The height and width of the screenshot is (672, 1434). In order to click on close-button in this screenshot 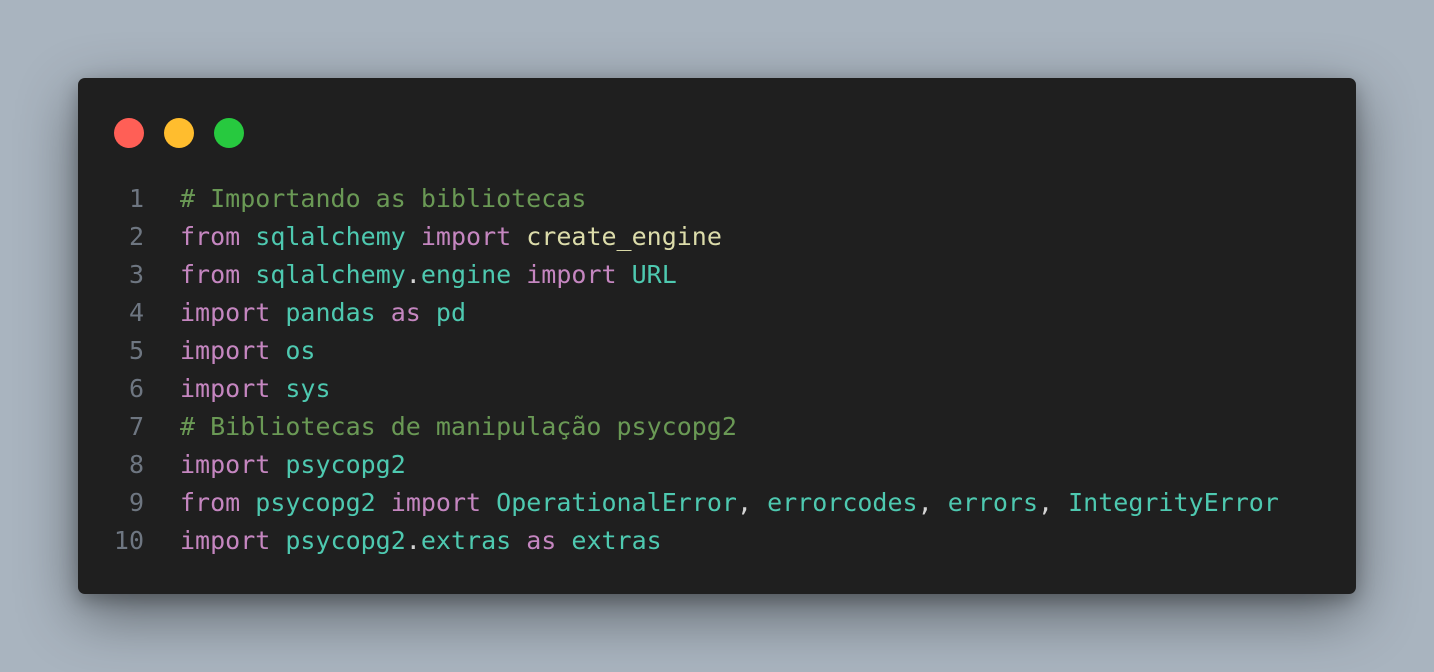, I will do `click(129, 133)`.